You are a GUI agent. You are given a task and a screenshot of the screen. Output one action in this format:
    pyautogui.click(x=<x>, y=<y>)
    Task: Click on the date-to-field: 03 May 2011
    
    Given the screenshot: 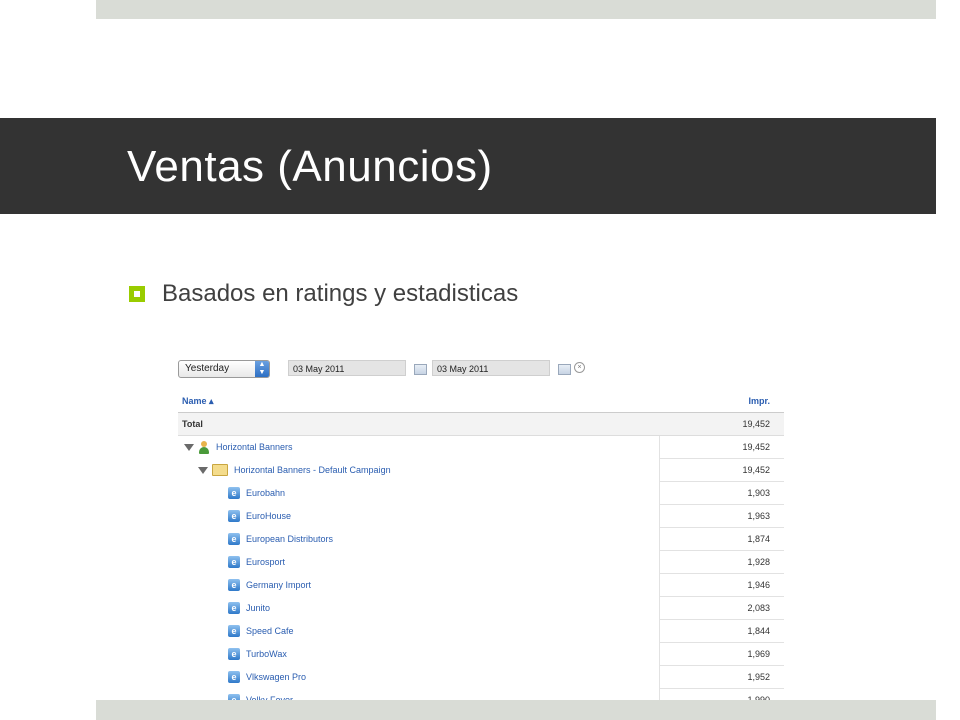 What is the action you would take?
    pyautogui.click(x=491, y=368)
    